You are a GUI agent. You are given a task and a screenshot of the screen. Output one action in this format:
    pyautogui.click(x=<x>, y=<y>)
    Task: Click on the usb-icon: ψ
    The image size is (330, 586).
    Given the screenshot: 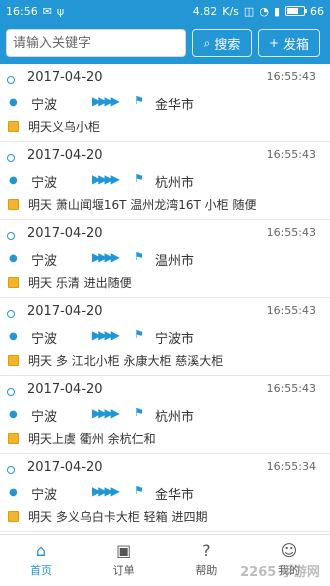 What is the action you would take?
    pyautogui.click(x=60, y=11)
    